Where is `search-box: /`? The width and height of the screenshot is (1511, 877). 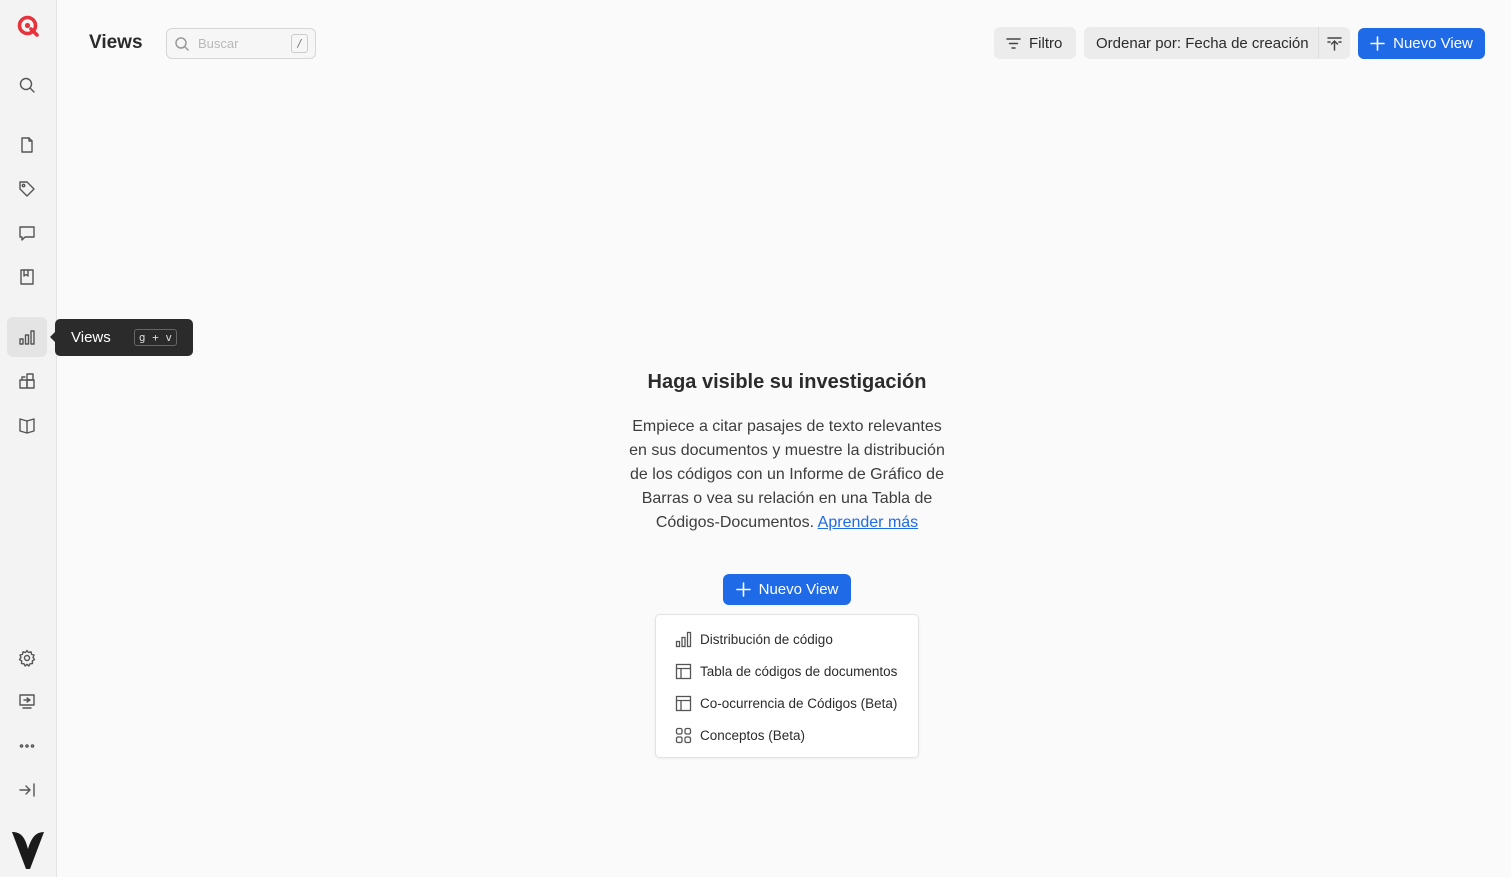 search-box: / is located at coordinates (241, 43).